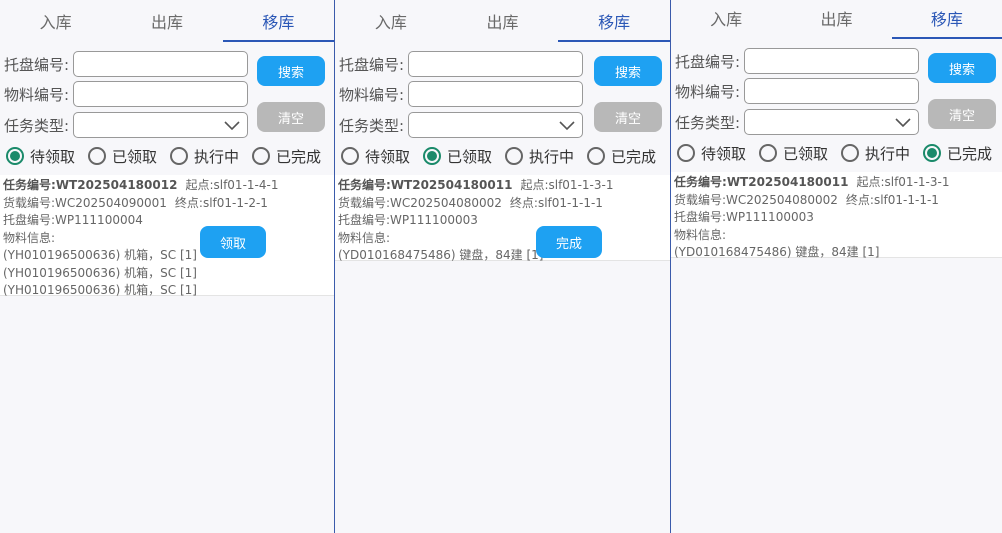 The height and width of the screenshot is (533, 1002). I want to click on complete-button: 完成, so click(569, 242).